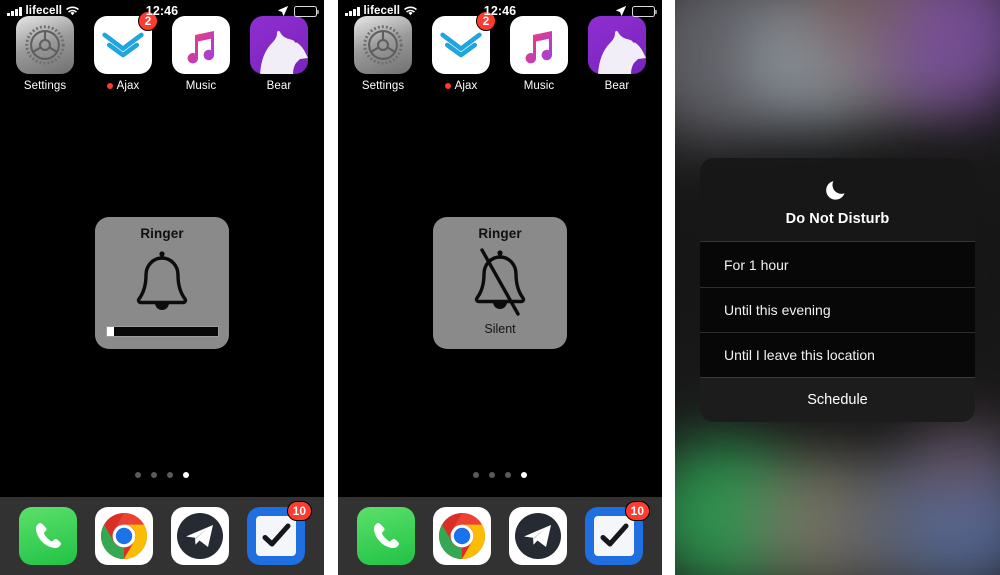  What do you see at coordinates (837, 309) in the screenshot?
I see `dnd-option-until-this-evening: Until this evening` at bounding box center [837, 309].